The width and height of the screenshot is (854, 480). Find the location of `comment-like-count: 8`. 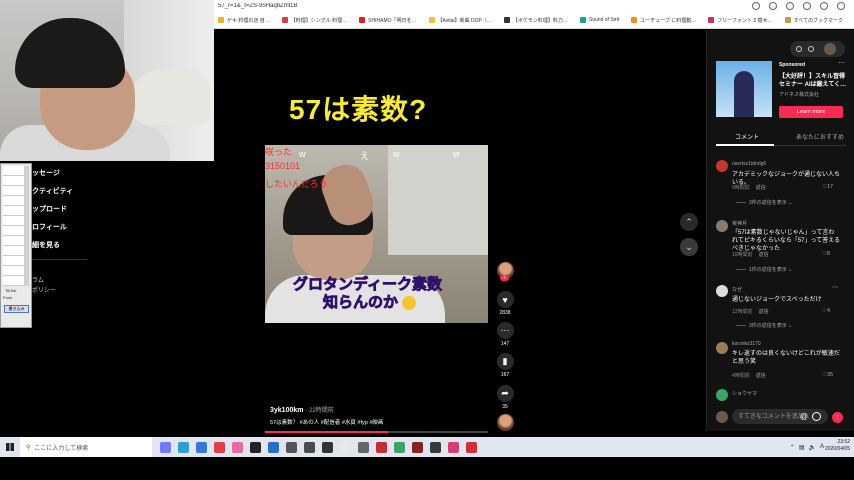

comment-like-count: 8 is located at coordinates (828, 254).